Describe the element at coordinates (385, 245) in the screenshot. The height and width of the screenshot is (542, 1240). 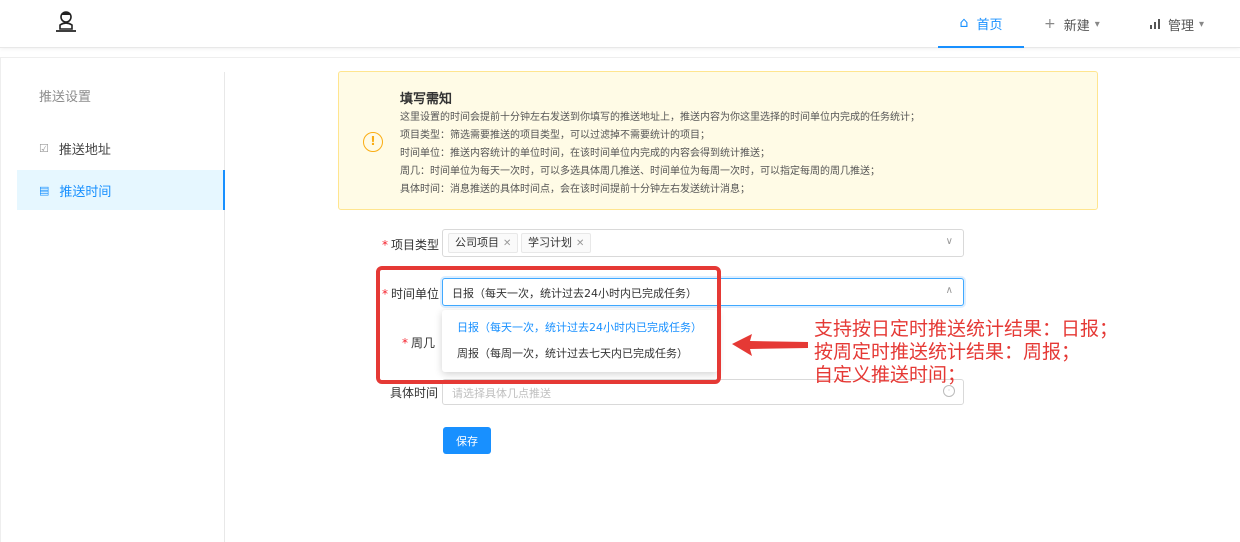
I see `required-mark: *` at that location.